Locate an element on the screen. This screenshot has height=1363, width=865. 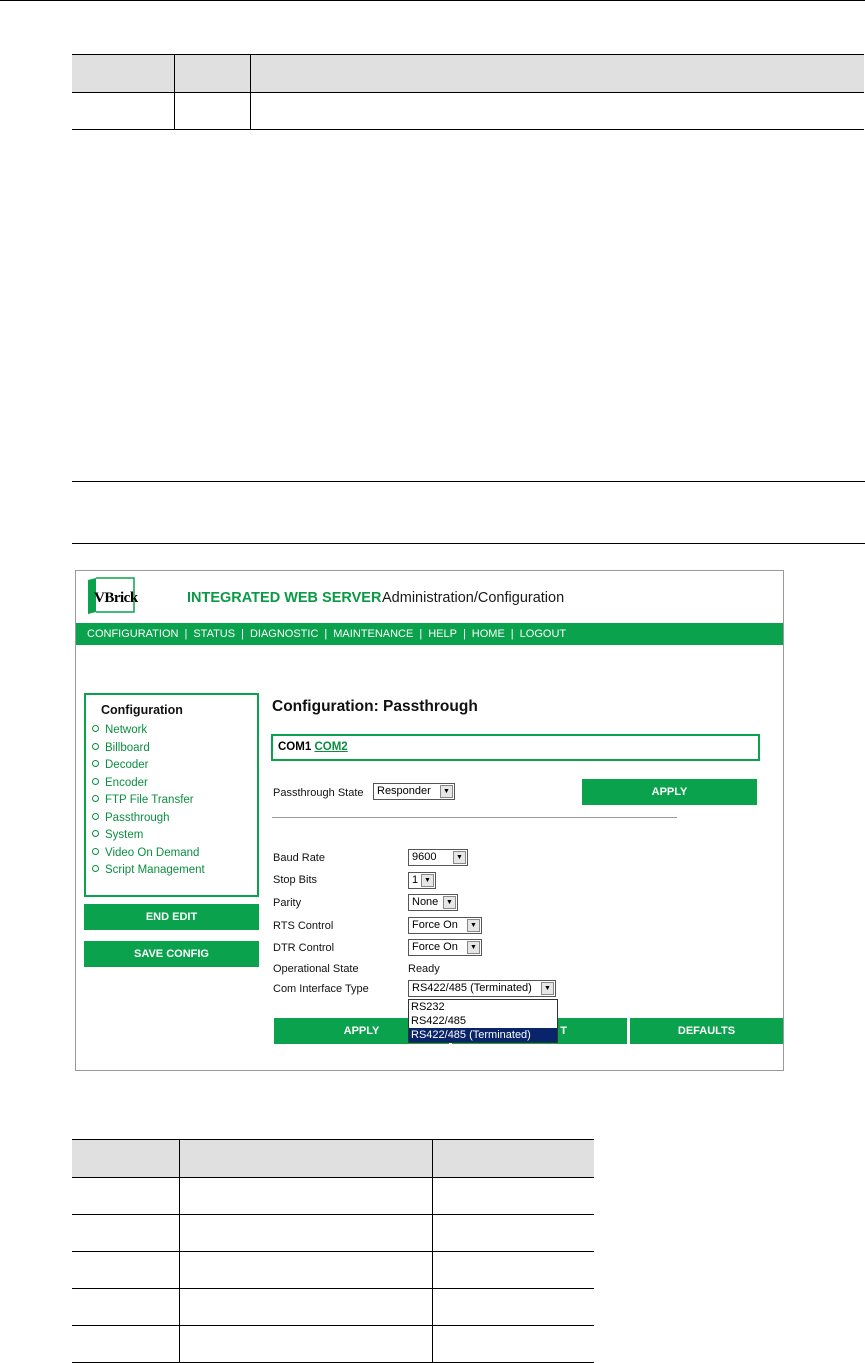
baud-rate-label: Baud Rate is located at coordinates (299, 858).